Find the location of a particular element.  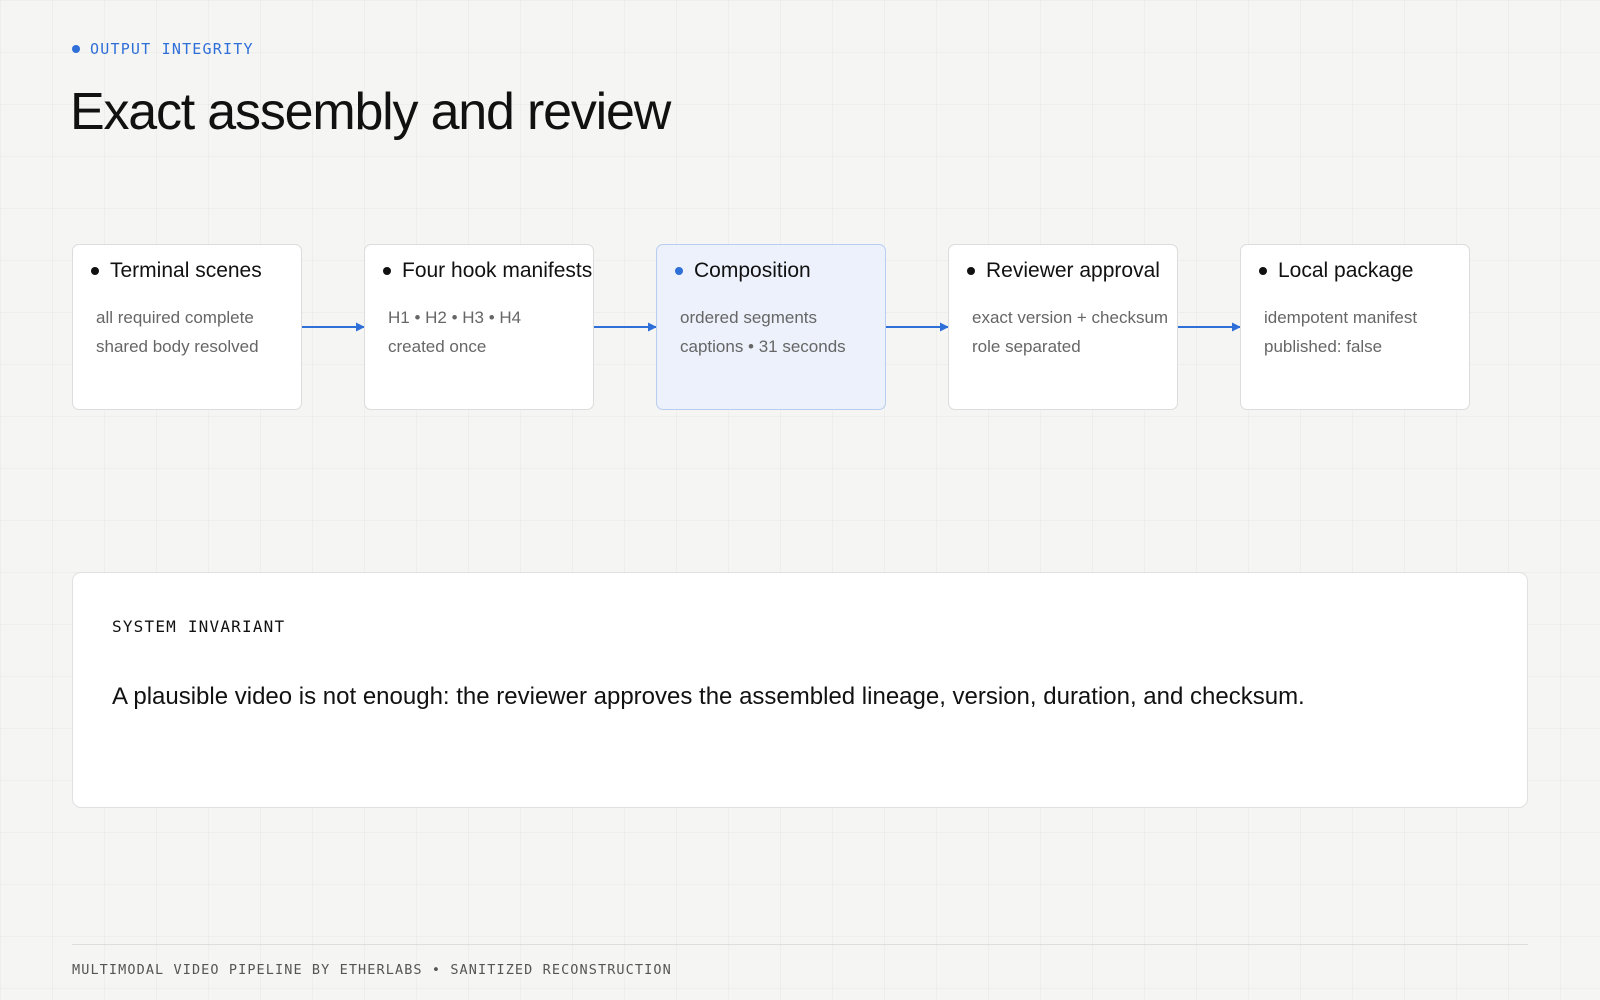

step-detail-line: H1 • H2 • H3 • H4 is located at coordinates (455, 317).